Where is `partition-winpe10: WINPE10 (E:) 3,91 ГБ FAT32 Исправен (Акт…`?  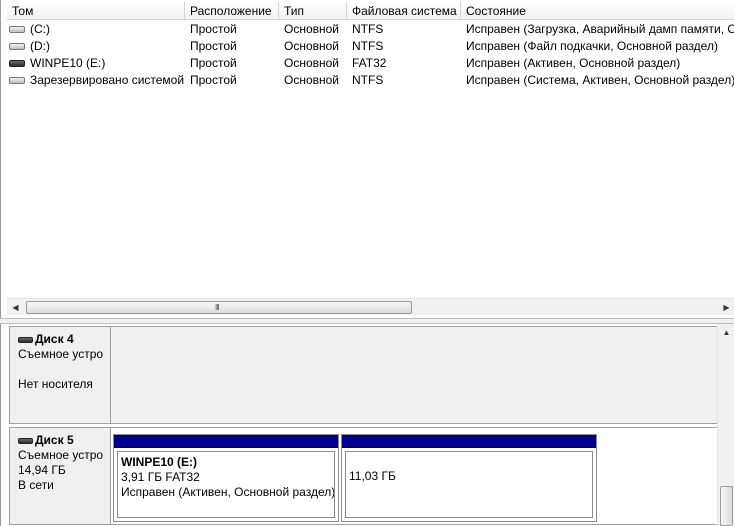 partition-winpe10: WINPE10 (E:) 3,91 ГБ FAT32 Исправен (Акт… is located at coordinates (226, 478).